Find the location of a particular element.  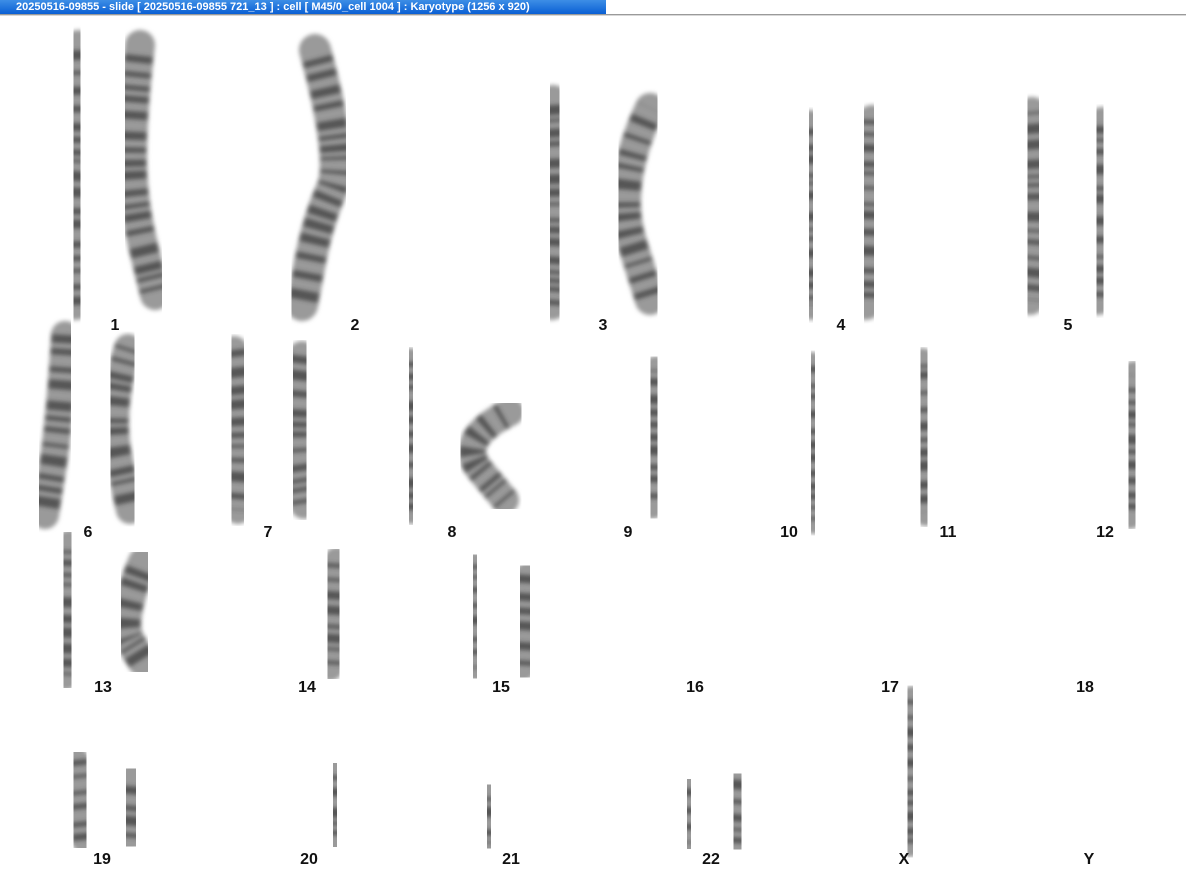

chromosome-label-2: 2 is located at coordinates (355, 325).